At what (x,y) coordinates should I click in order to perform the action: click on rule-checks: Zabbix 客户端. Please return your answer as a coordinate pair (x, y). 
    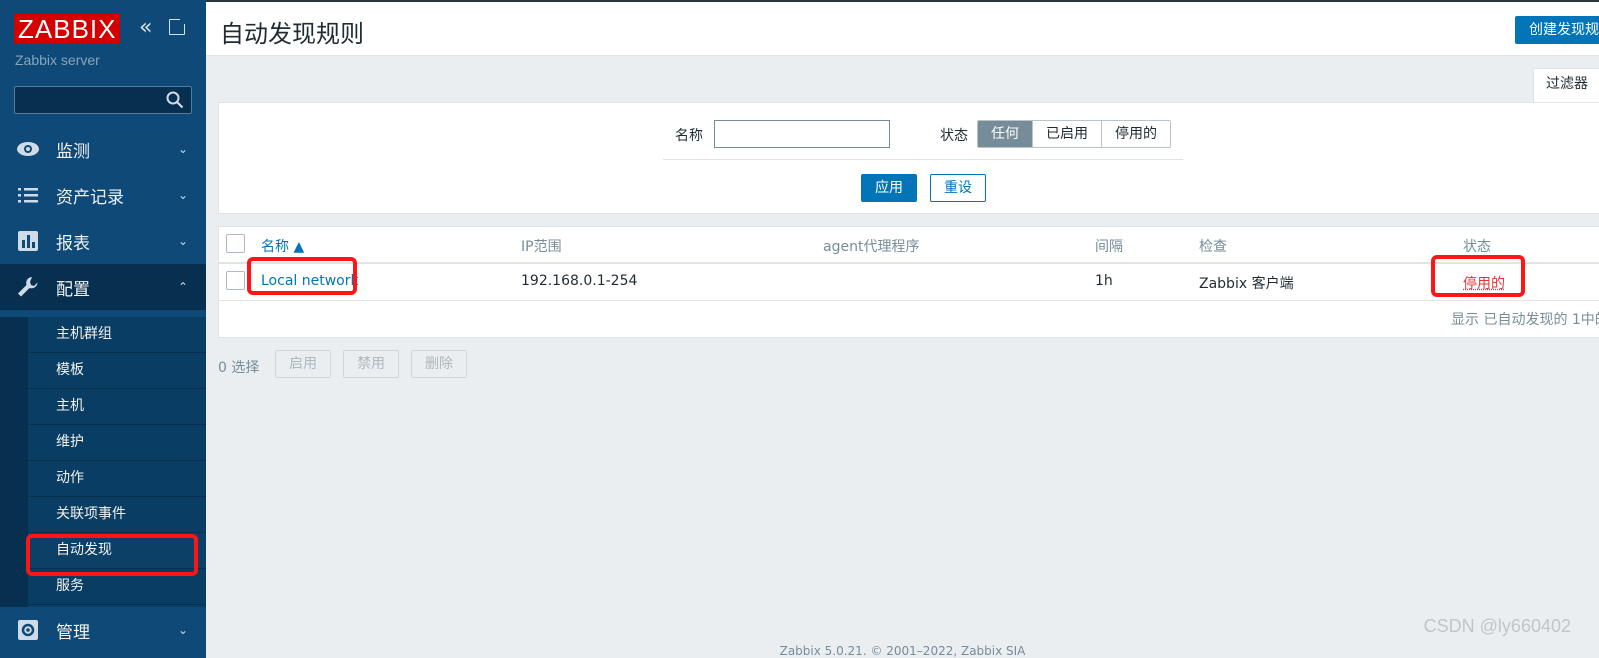
    Looking at the image, I should click on (1246, 283).